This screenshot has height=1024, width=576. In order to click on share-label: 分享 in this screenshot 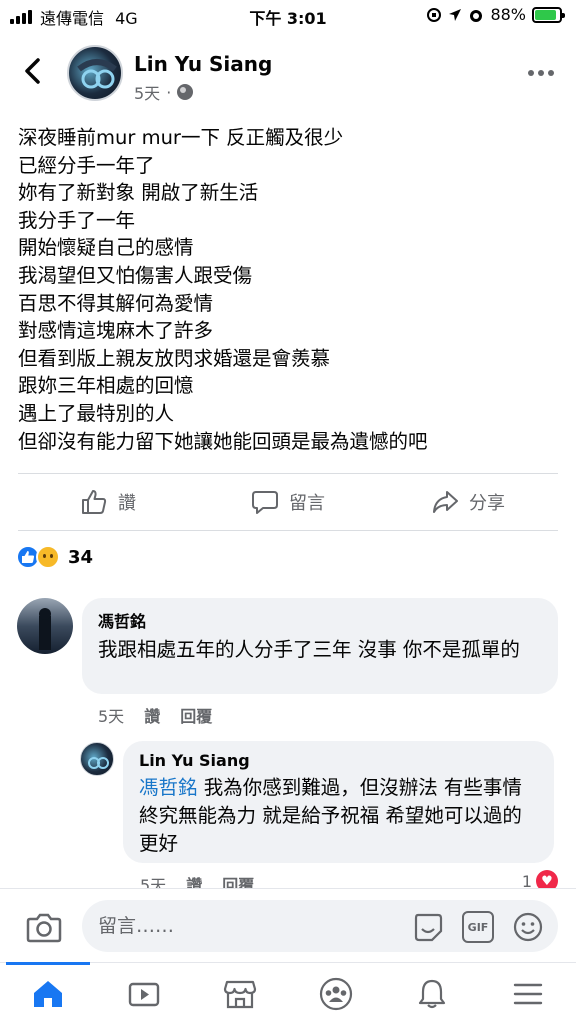, I will do `click(487, 503)`.